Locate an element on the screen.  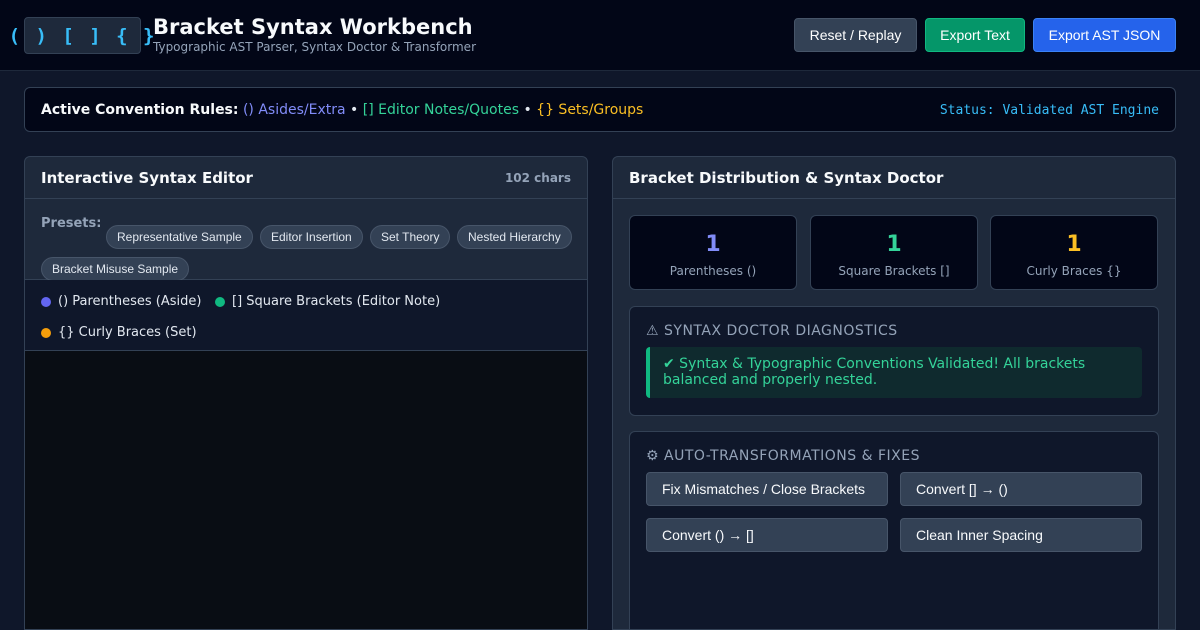
legend-item-parentheses: () Parentheses (Aside) is located at coordinates (121, 301).